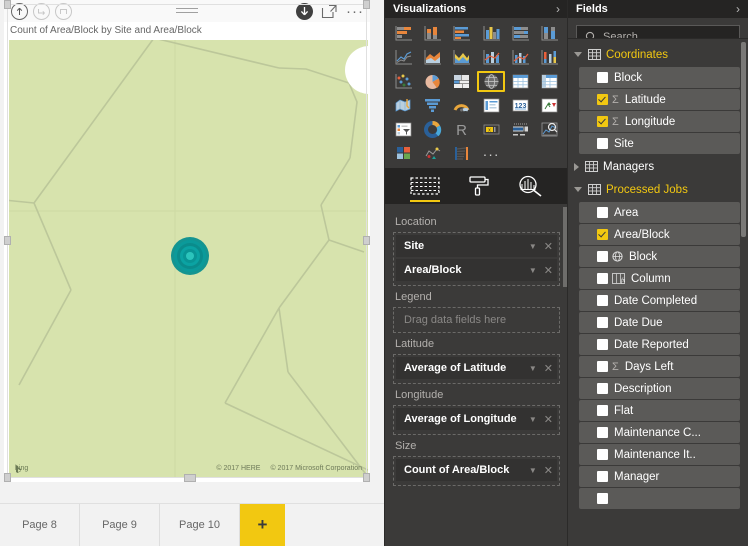 The height and width of the screenshot is (546, 748). Describe the element at coordinates (520, 33) in the screenshot. I see `viz-100-stacked-bar-chart` at that location.